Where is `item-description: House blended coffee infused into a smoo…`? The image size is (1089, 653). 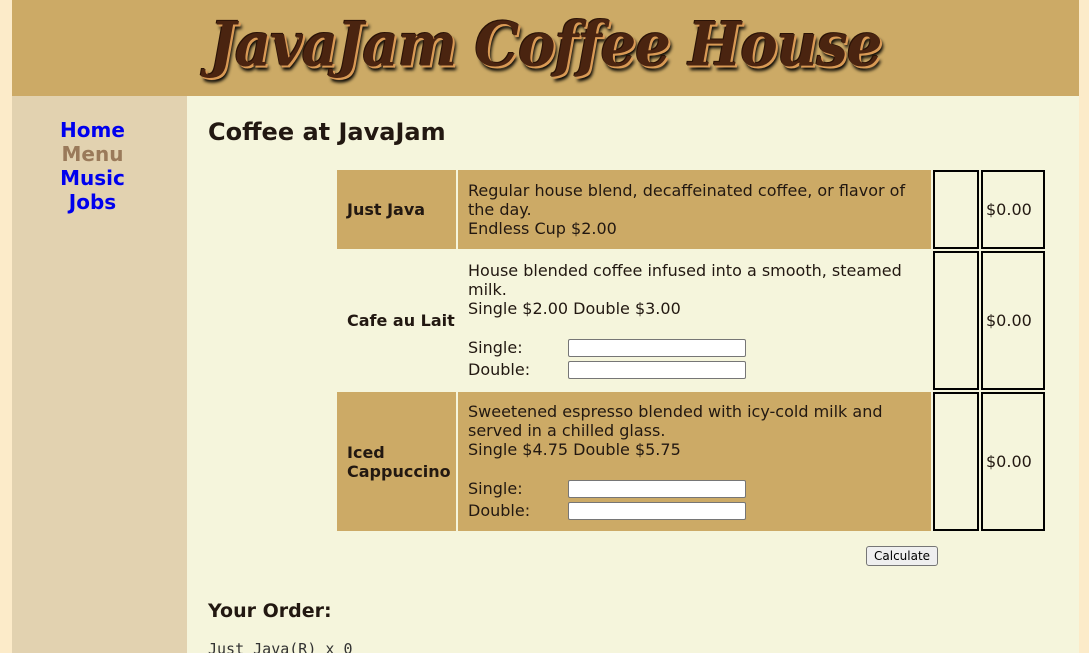 item-description: House blended coffee infused into a smoo… is located at coordinates (694, 320).